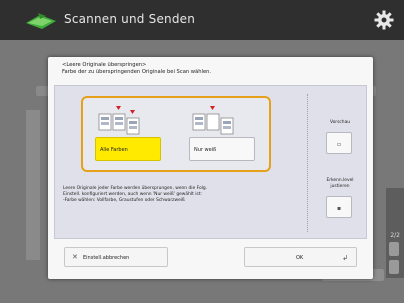 This screenshot has width=404, height=303. What do you see at coordinates (33, 185) in the screenshot?
I see `background-left-panel` at bounding box center [33, 185].